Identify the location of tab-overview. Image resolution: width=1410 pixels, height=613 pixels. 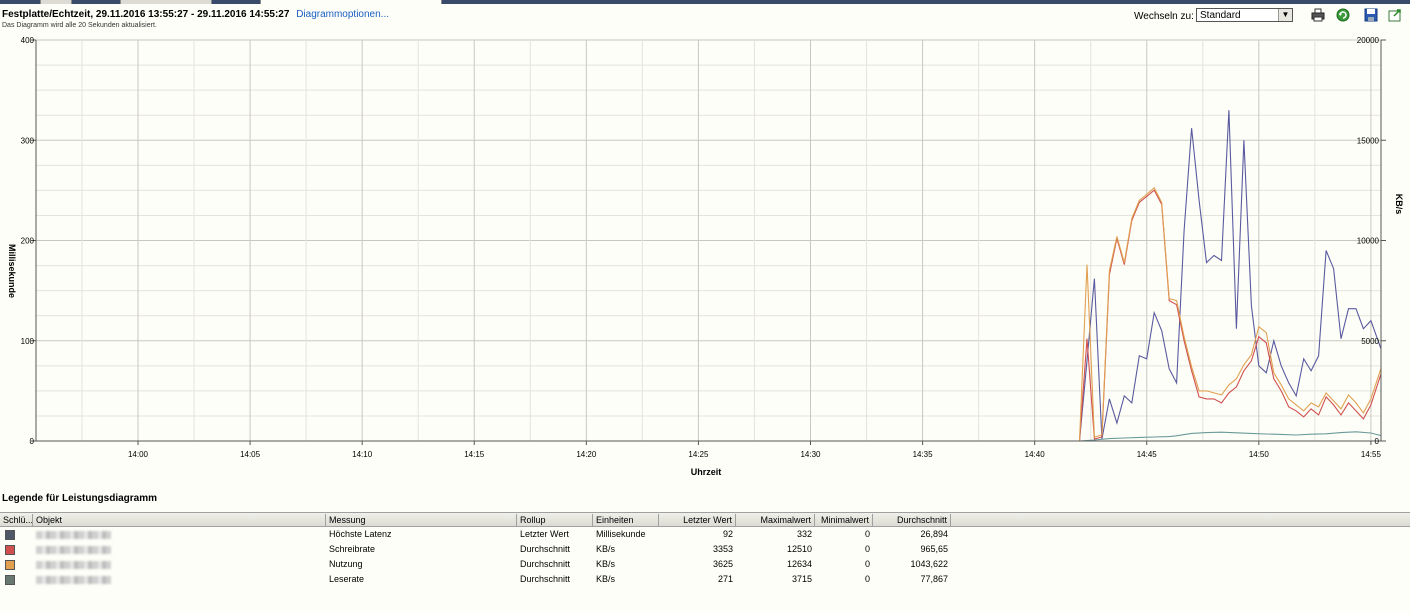
(56, 2).